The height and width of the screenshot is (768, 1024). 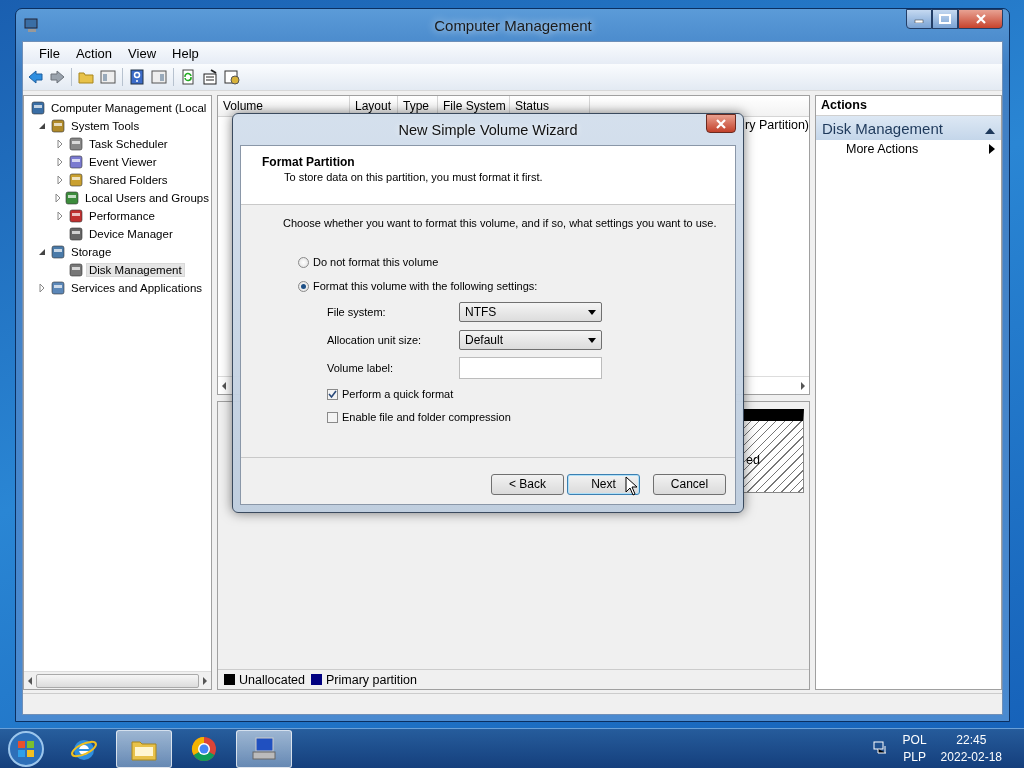 What do you see at coordinates (689, 484) in the screenshot?
I see `dialog-button: Cancel` at bounding box center [689, 484].